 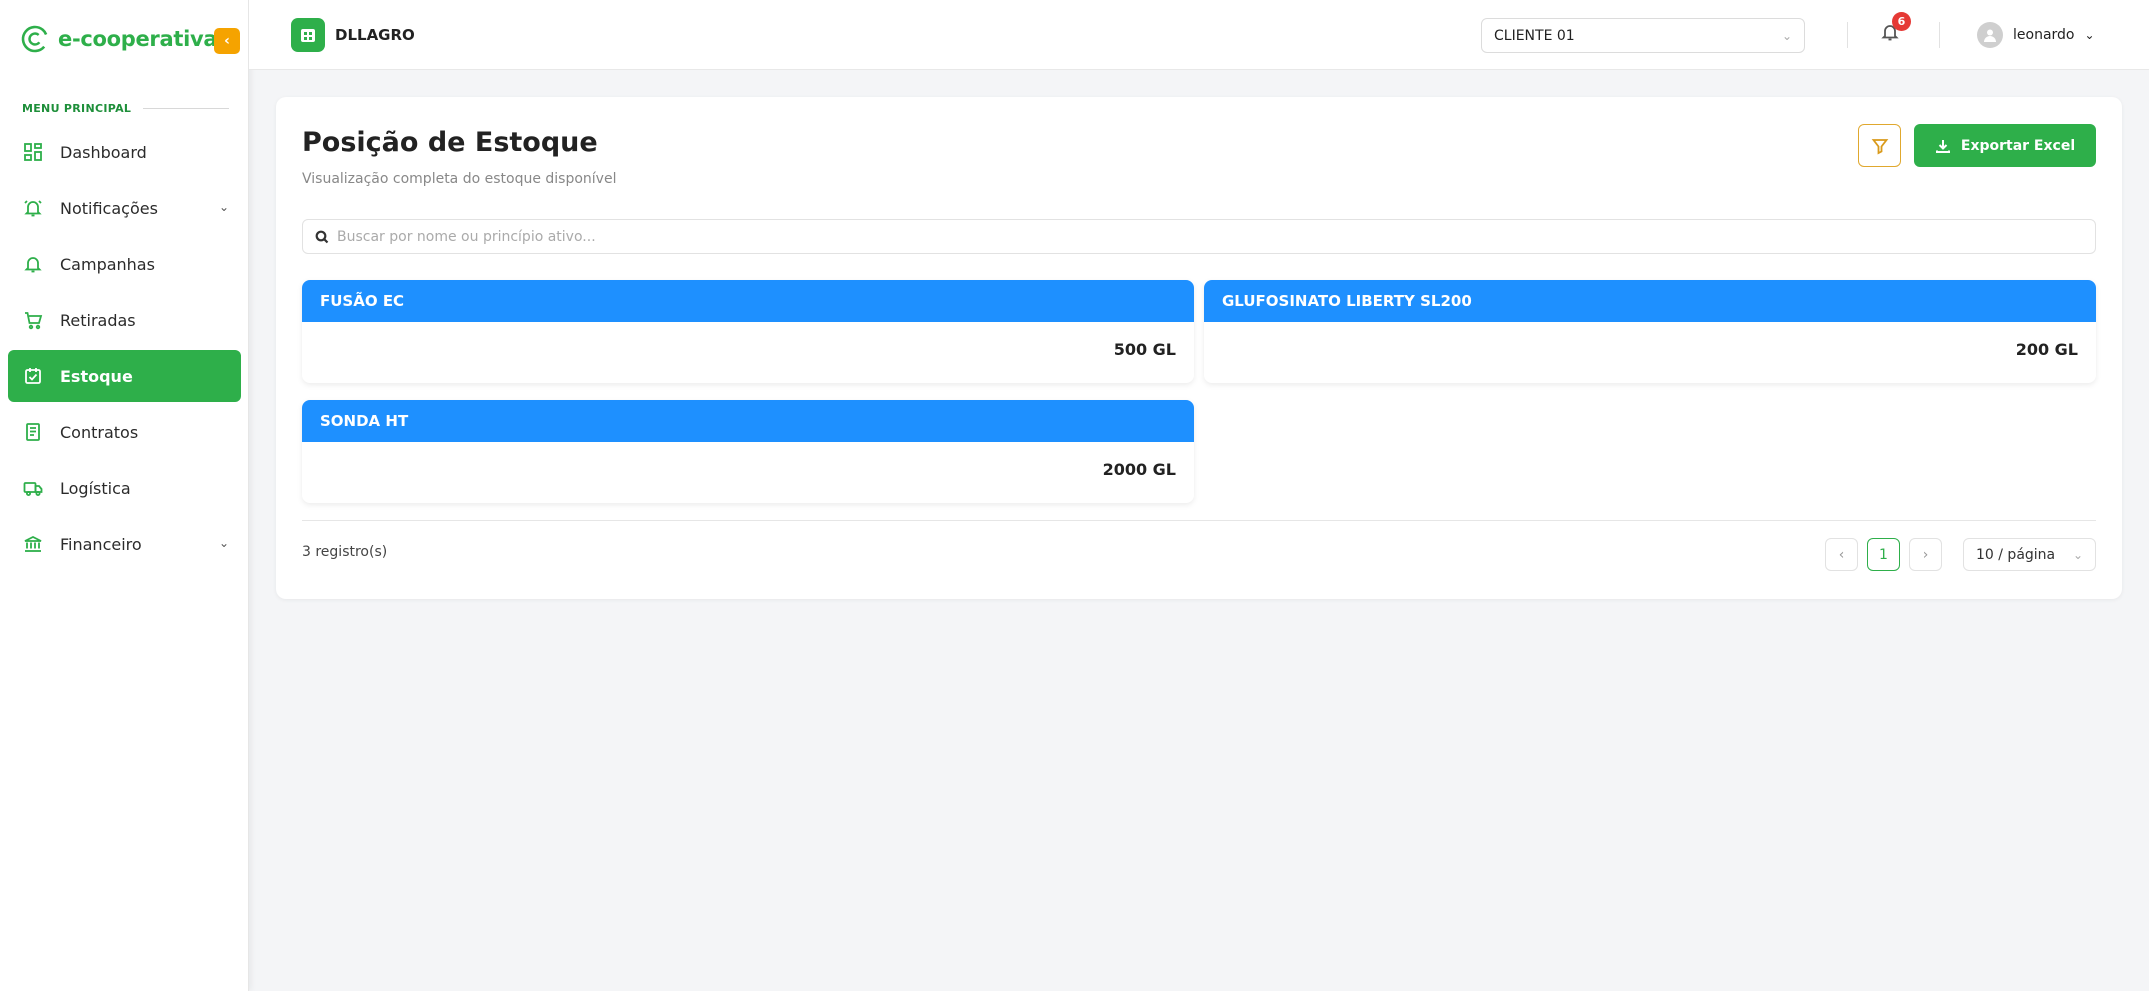 What do you see at coordinates (77, 108) in the screenshot?
I see `menu-heading-label: MENU PRINCIPAL` at bounding box center [77, 108].